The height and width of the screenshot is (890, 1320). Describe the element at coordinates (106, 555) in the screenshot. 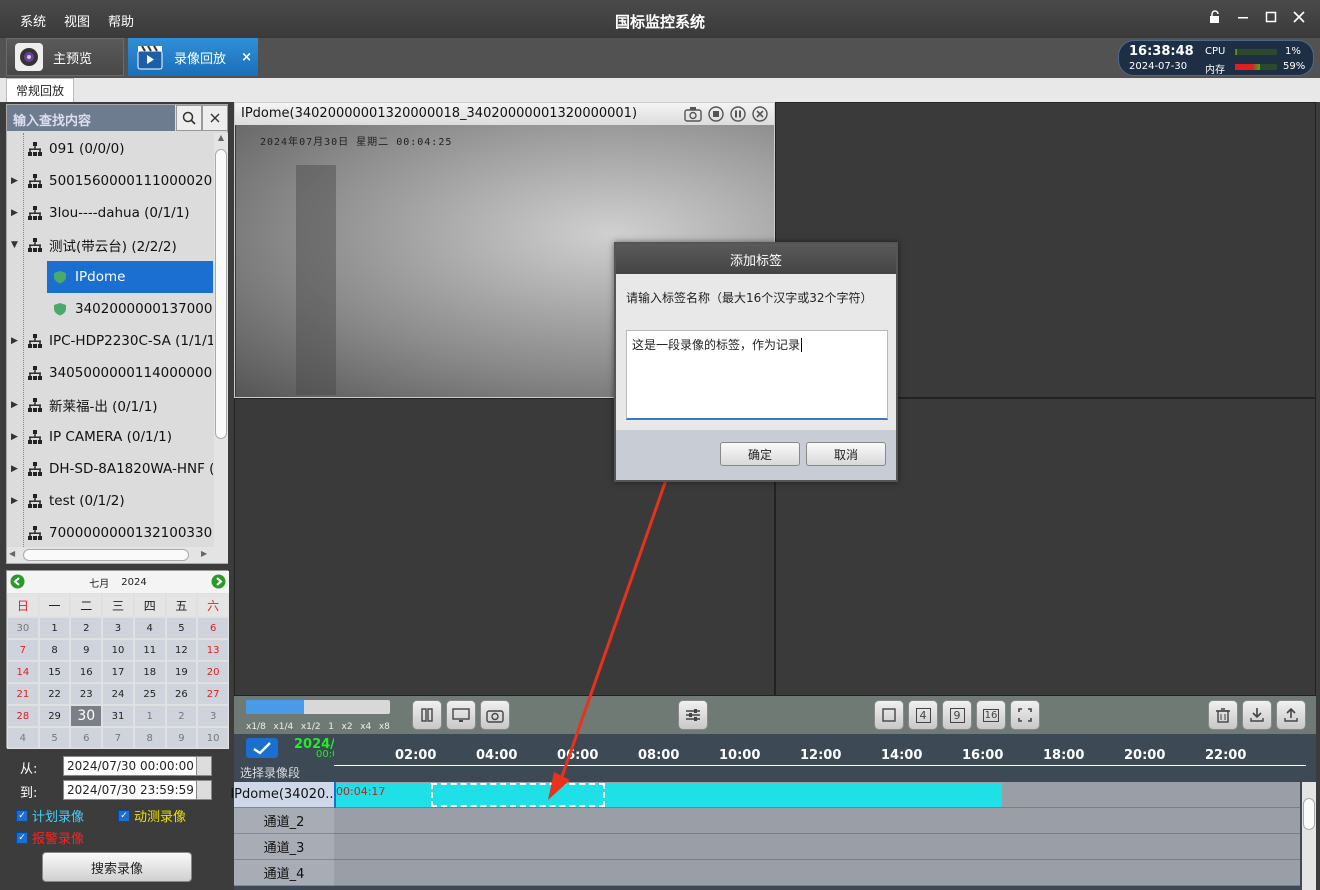

I see `tree-hscroll-thumb` at that location.